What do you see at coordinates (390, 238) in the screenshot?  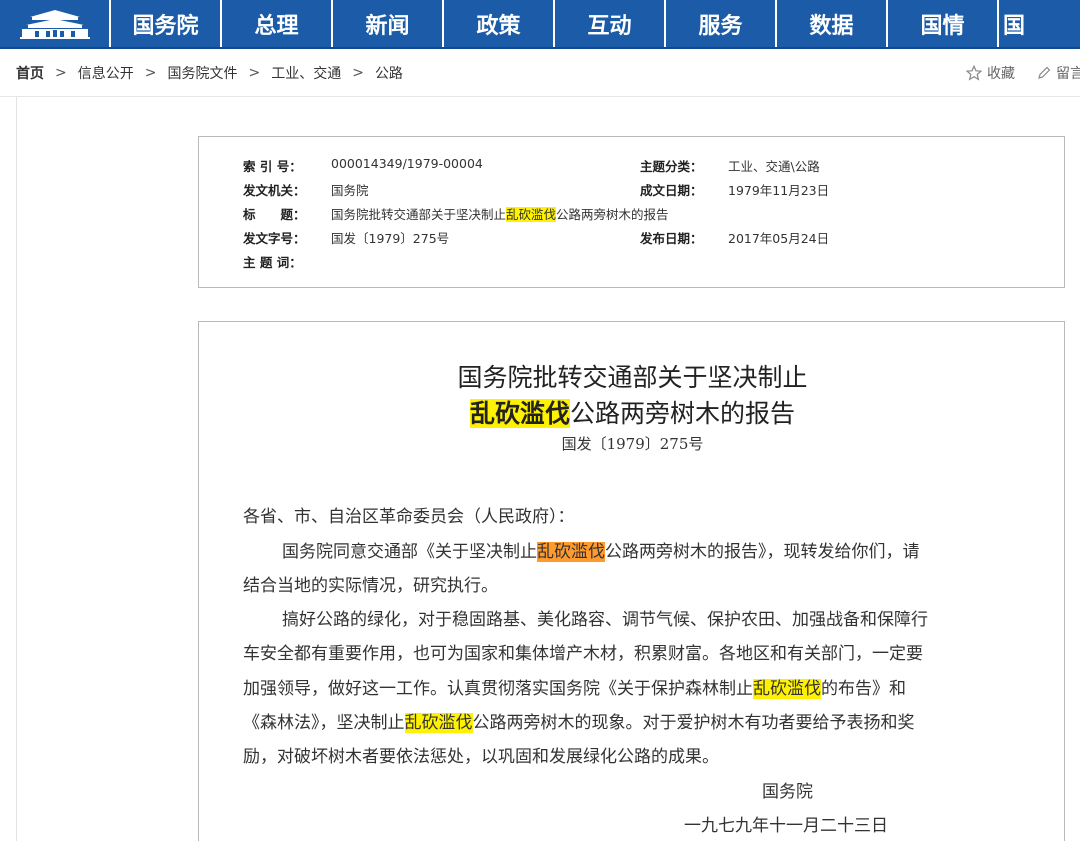 I see `meta-docno-value: 国发〔1979〕275号` at bounding box center [390, 238].